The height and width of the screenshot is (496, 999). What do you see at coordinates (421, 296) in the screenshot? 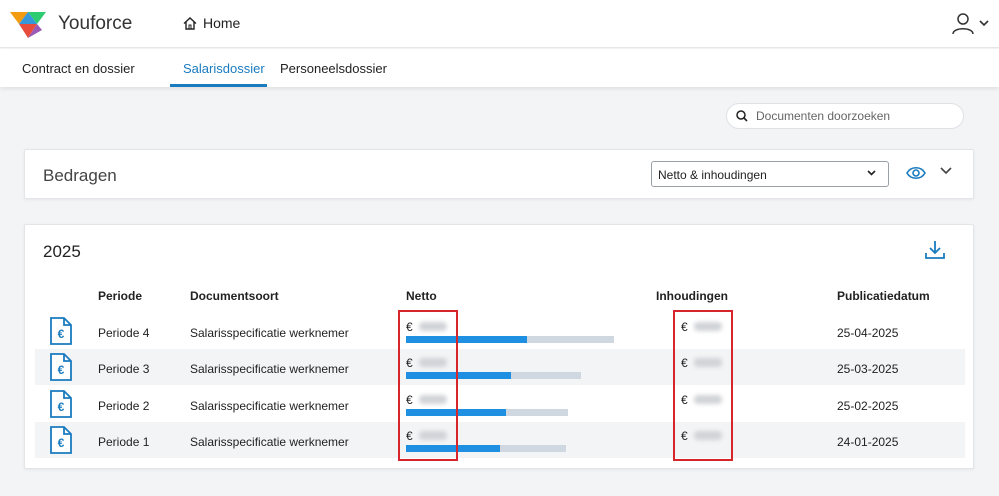
I see `column-header-netto: Netto` at bounding box center [421, 296].